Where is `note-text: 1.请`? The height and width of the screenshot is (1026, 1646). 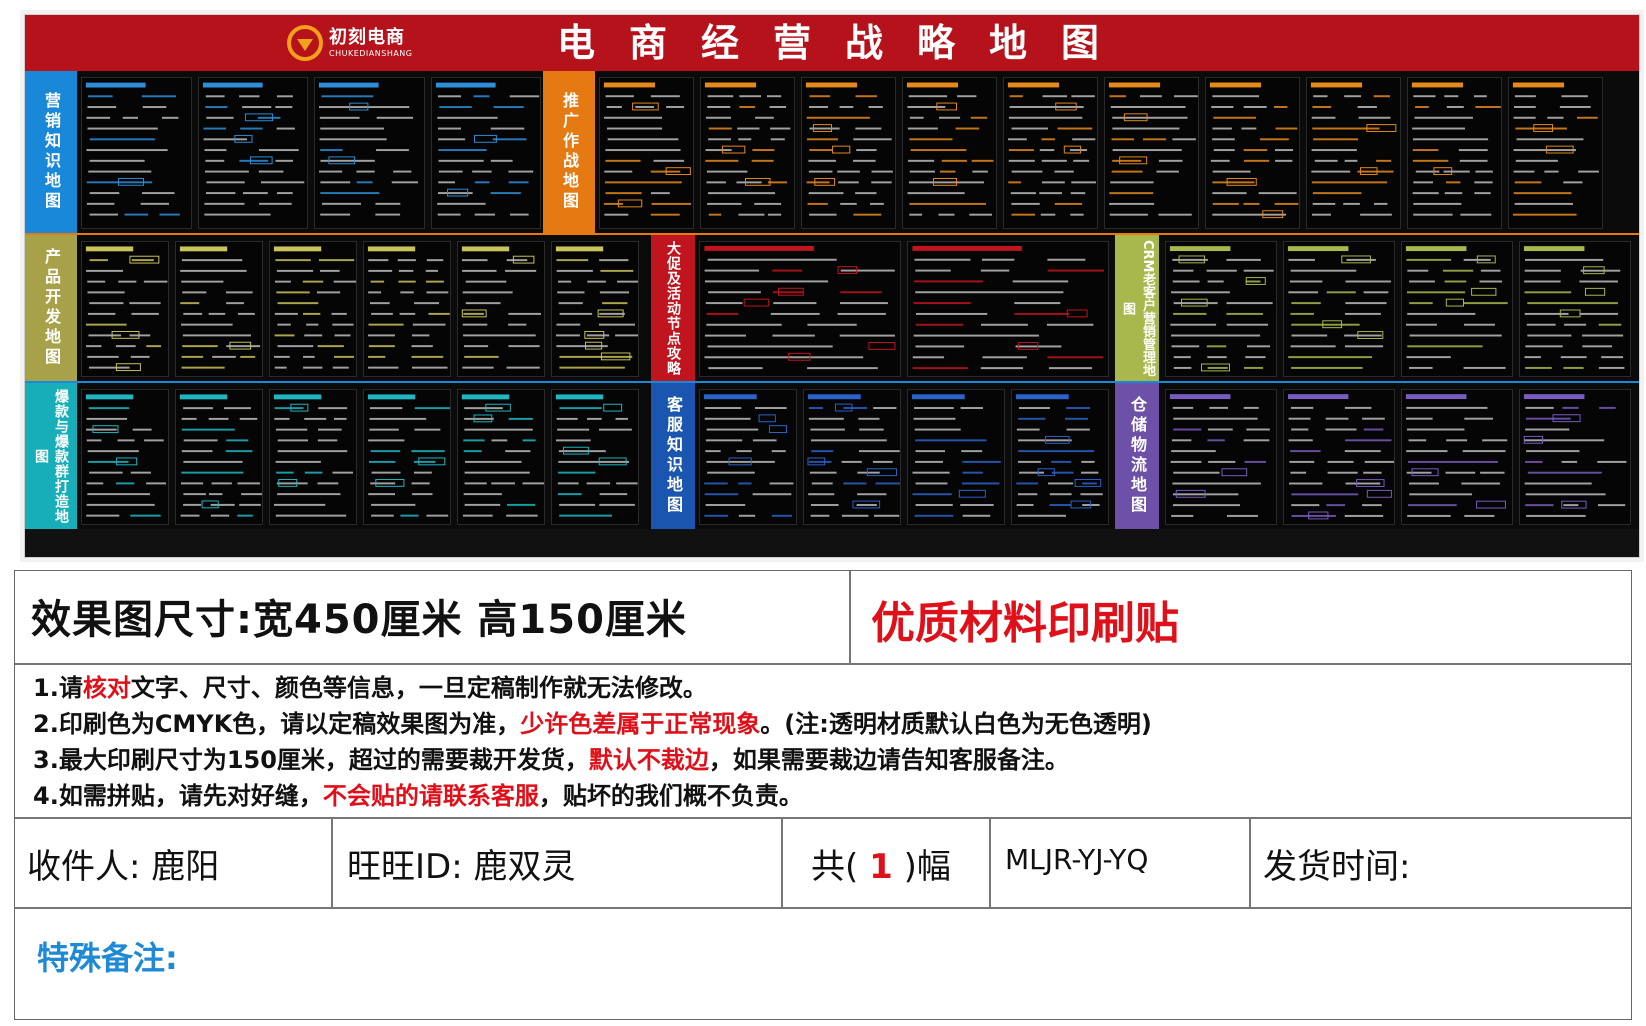 note-text: 1.请 is located at coordinates (58, 688).